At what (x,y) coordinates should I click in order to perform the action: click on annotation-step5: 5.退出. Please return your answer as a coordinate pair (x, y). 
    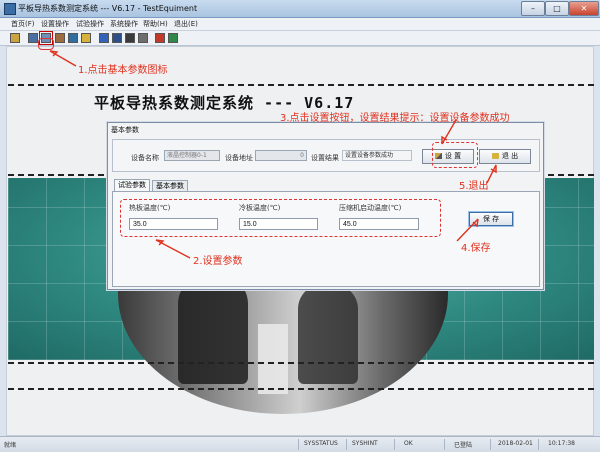
    Looking at the image, I should click on (474, 186).